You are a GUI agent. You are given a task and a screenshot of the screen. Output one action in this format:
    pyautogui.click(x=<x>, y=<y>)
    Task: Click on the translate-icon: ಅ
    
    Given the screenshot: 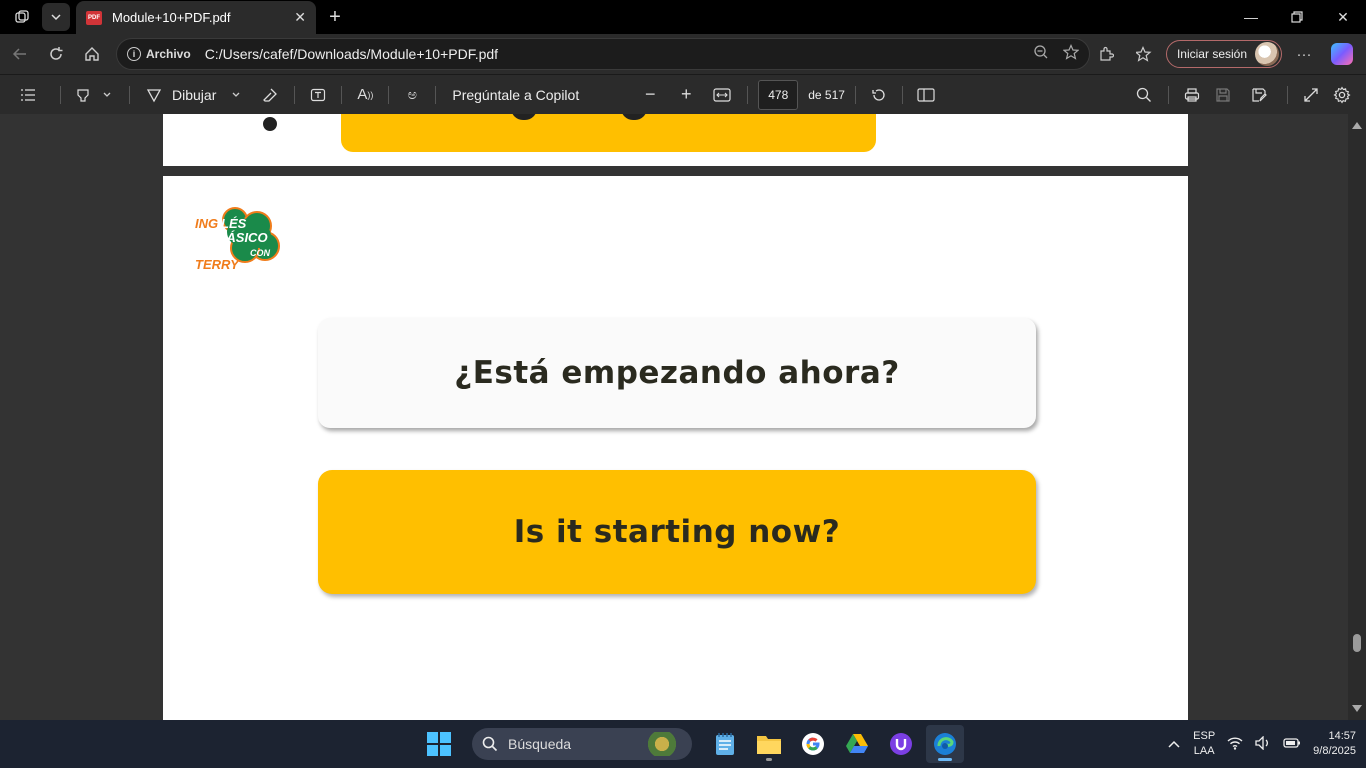 What is the action you would take?
    pyautogui.click(x=412, y=95)
    